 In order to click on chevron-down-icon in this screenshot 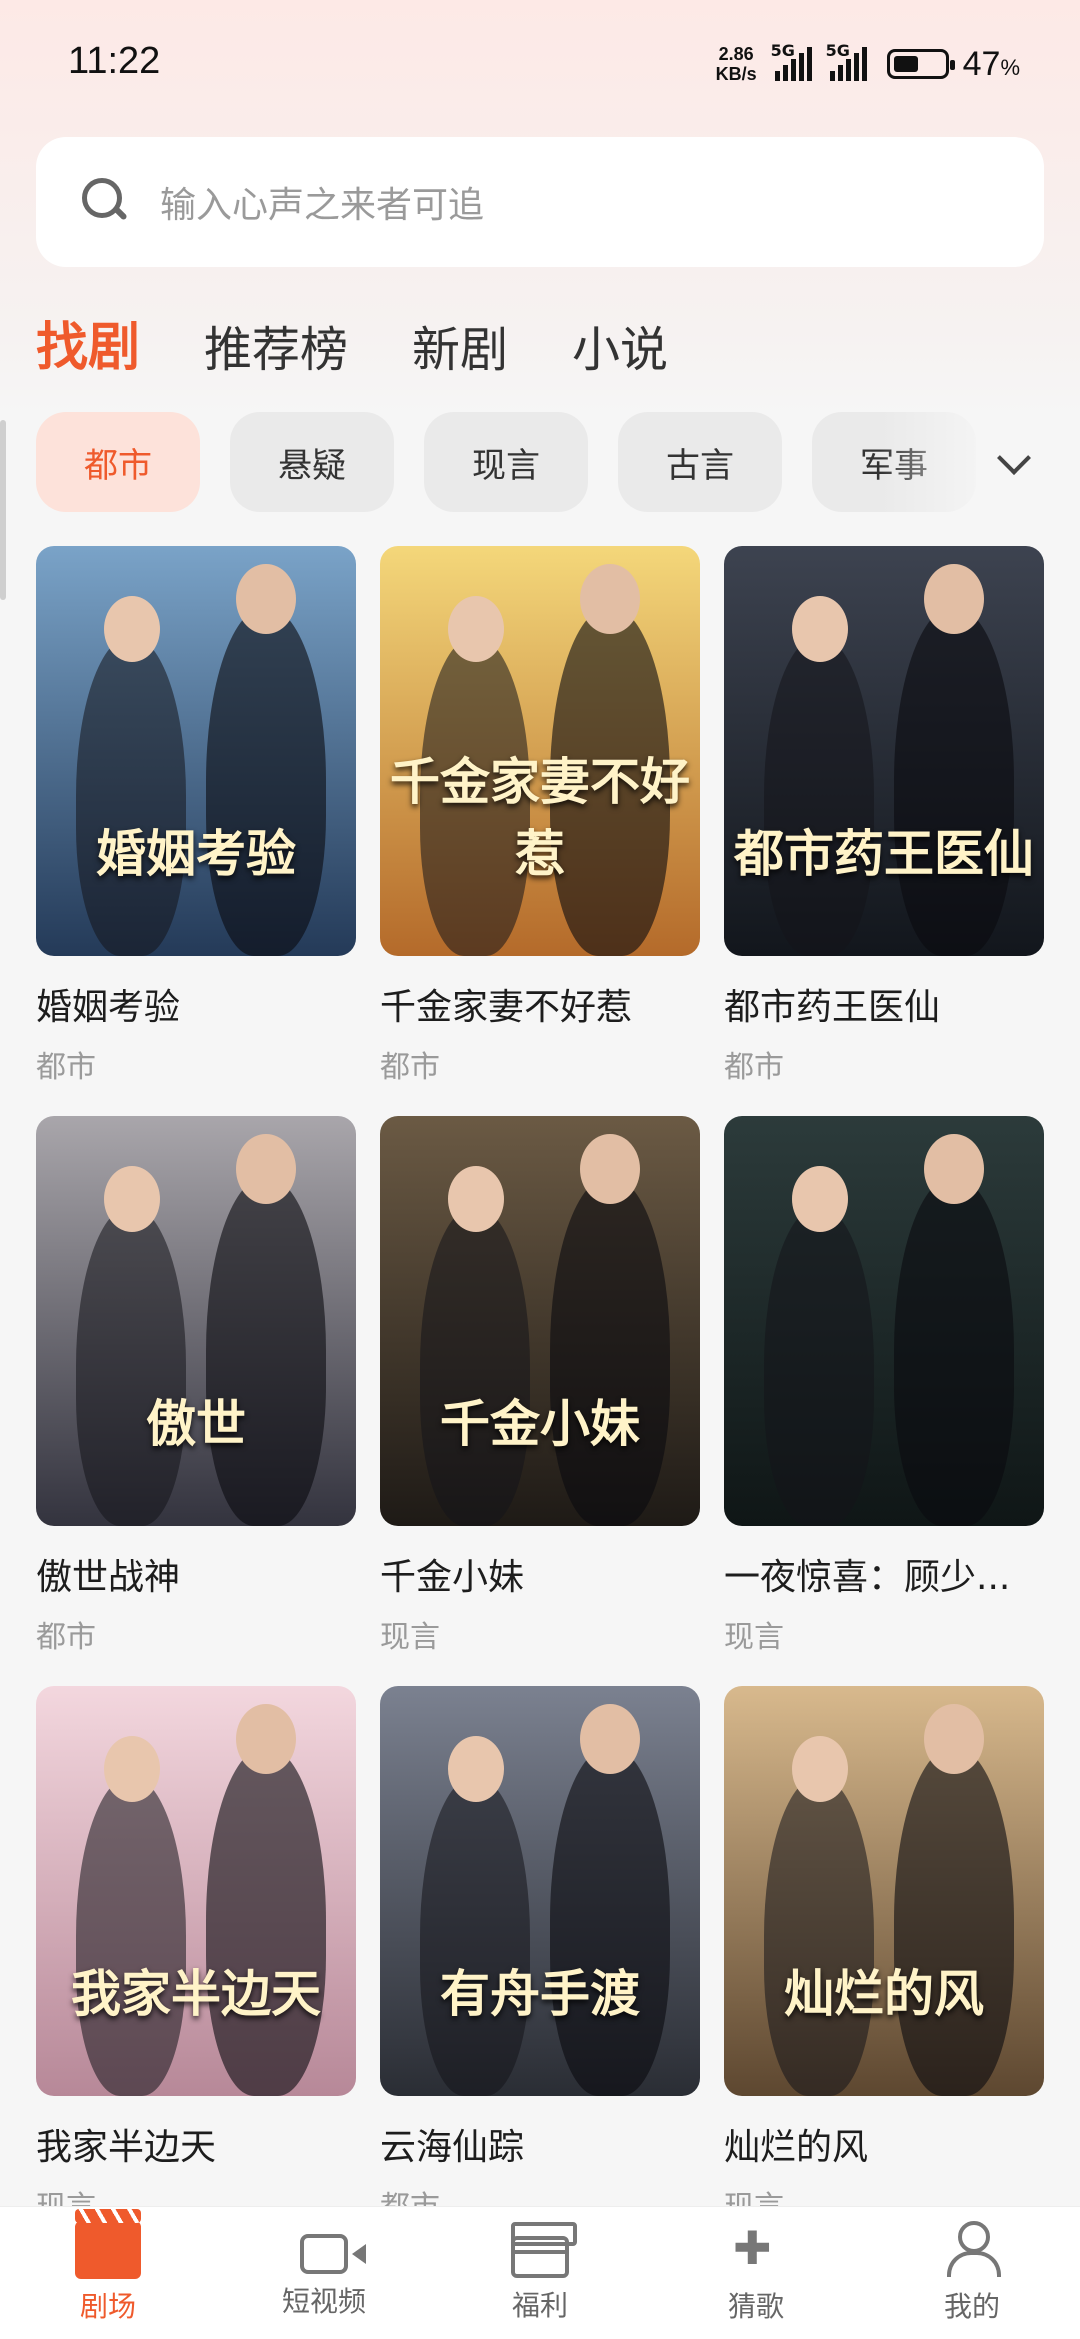, I will do `click(1012, 460)`.